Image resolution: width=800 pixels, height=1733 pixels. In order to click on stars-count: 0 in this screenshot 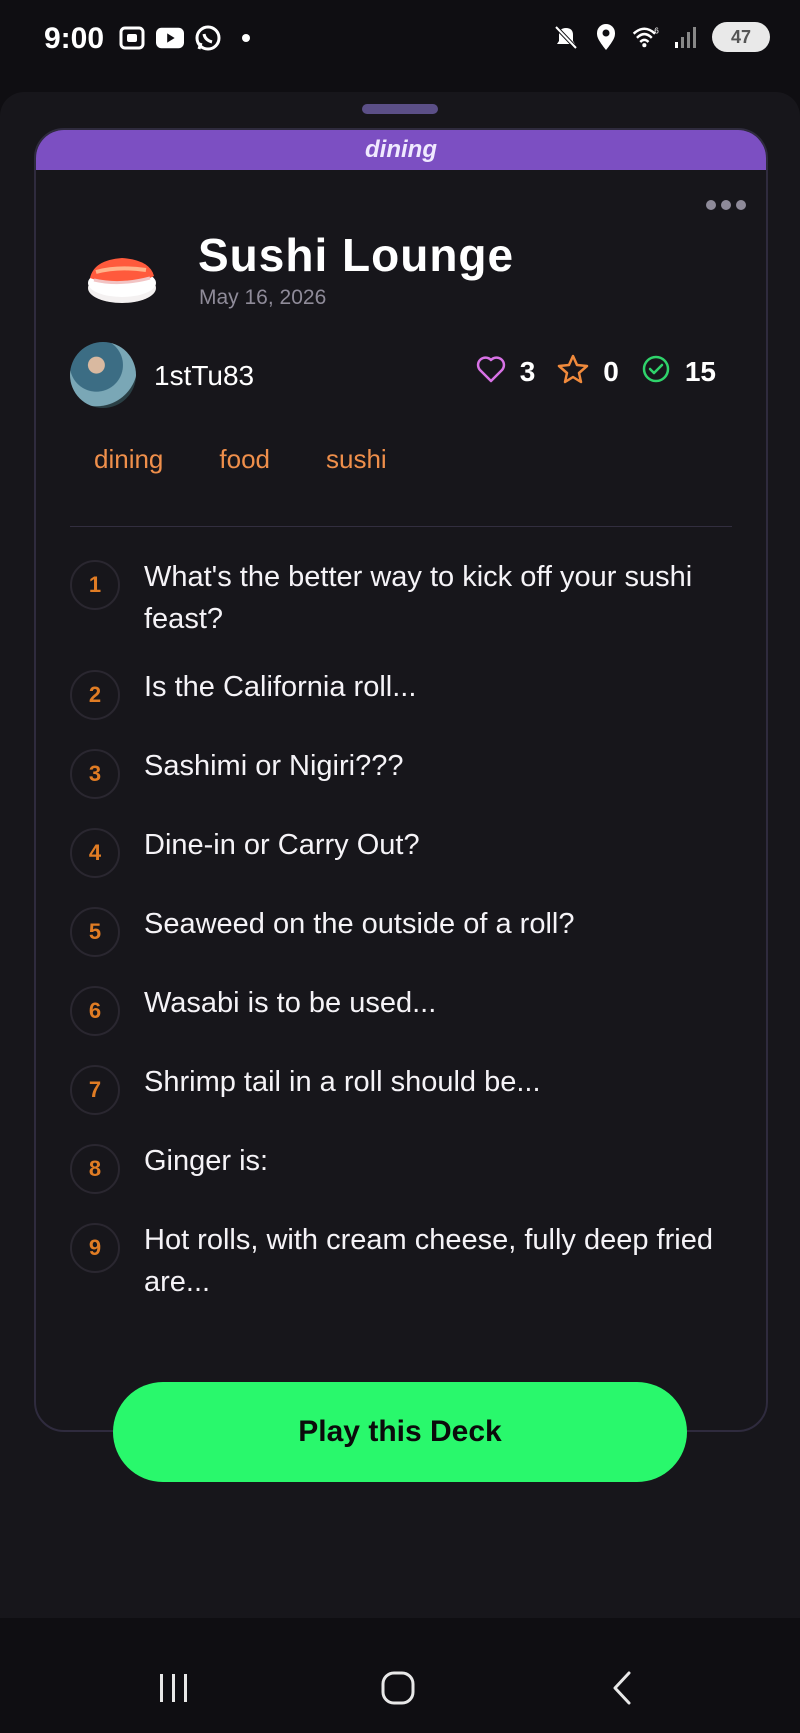, I will do `click(611, 371)`.